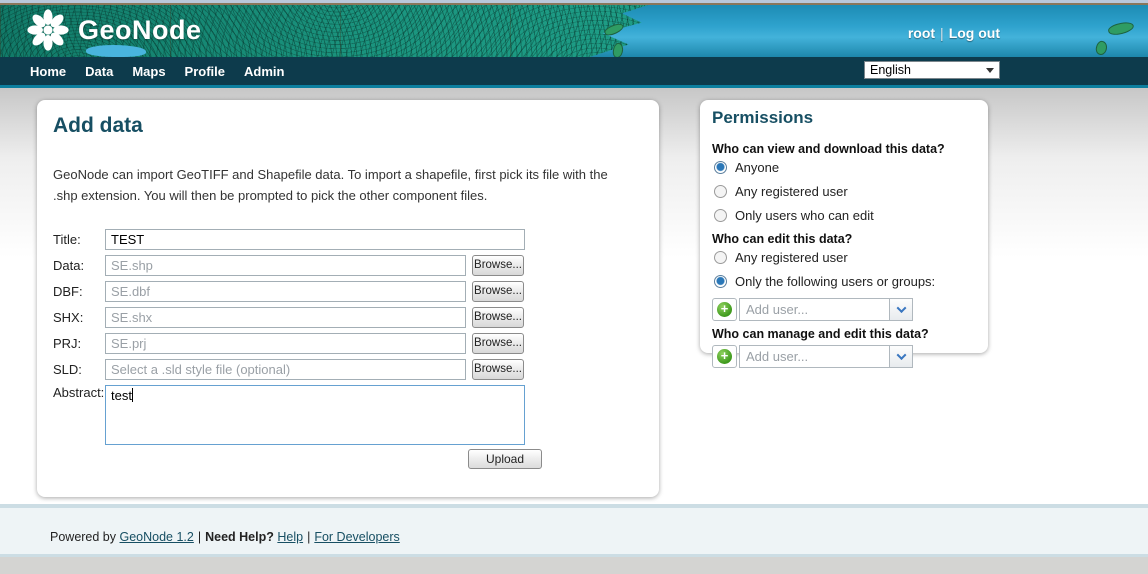 Image resolution: width=1148 pixels, height=574 pixels. What do you see at coordinates (763, 117) in the screenshot?
I see `permissions-title: Permissions` at bounding box center [763, 117].